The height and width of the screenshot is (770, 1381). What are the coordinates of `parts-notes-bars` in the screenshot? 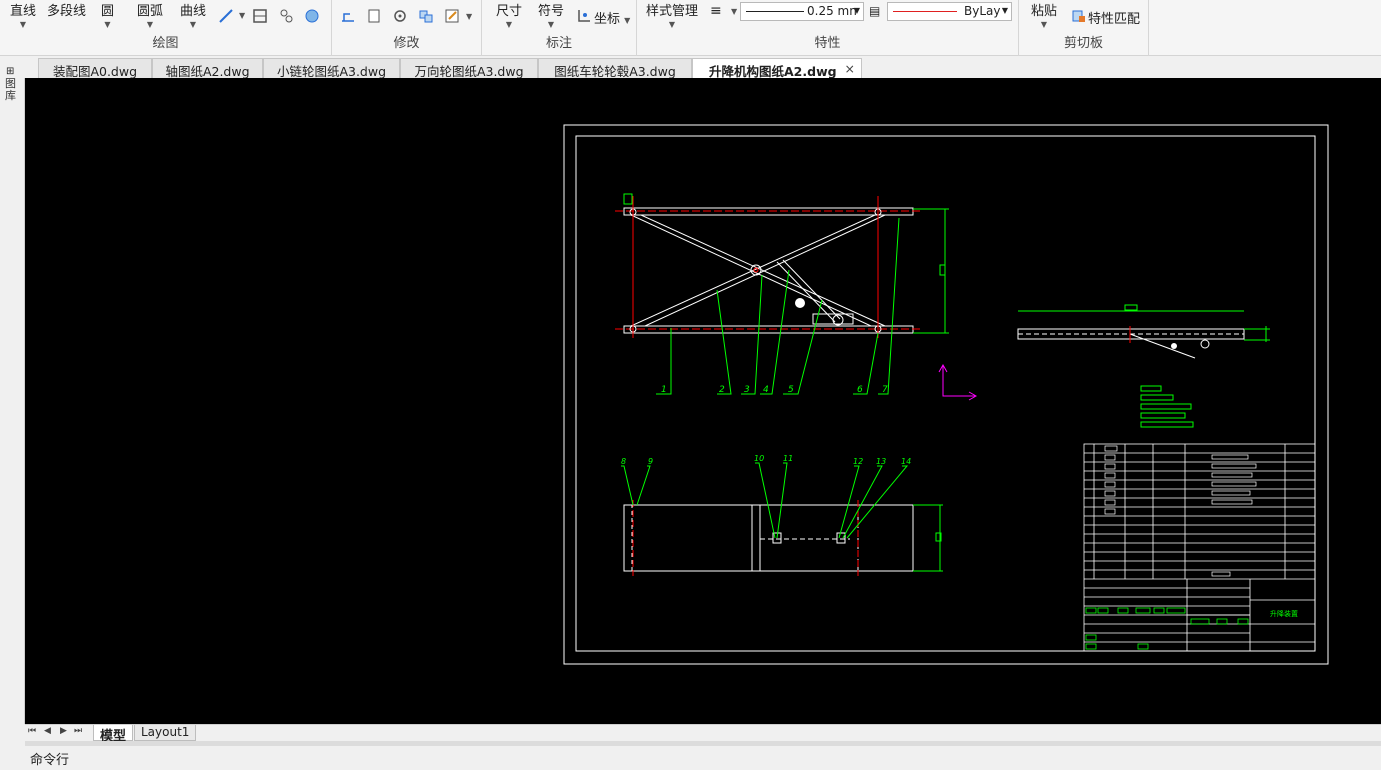 It's located at (1167, 406).